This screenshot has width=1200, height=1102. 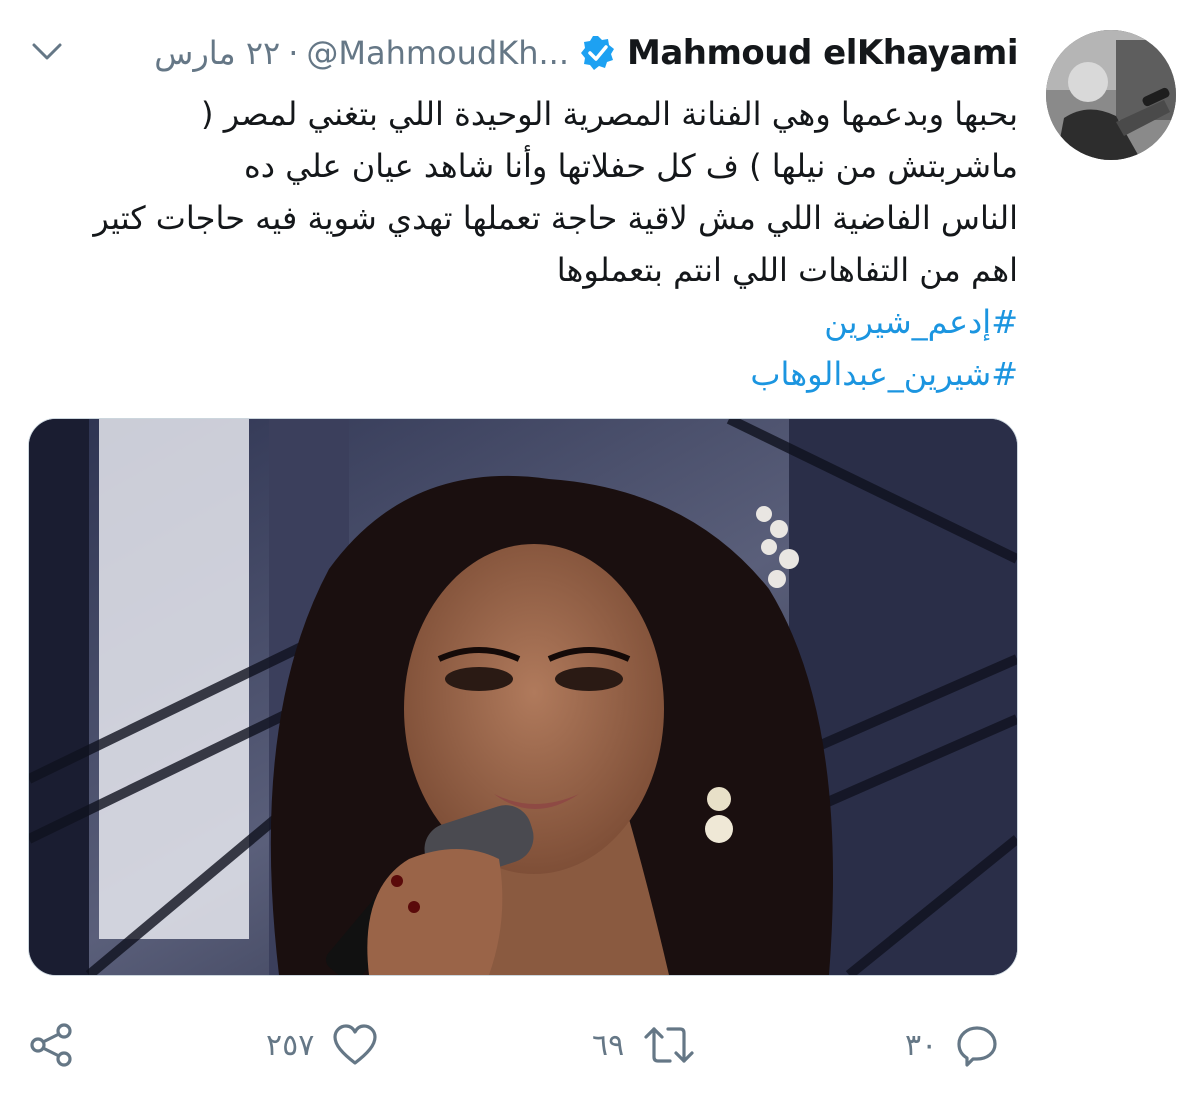 I want to click on like-action: ٢٥٧, so click(x=322, y=1045).